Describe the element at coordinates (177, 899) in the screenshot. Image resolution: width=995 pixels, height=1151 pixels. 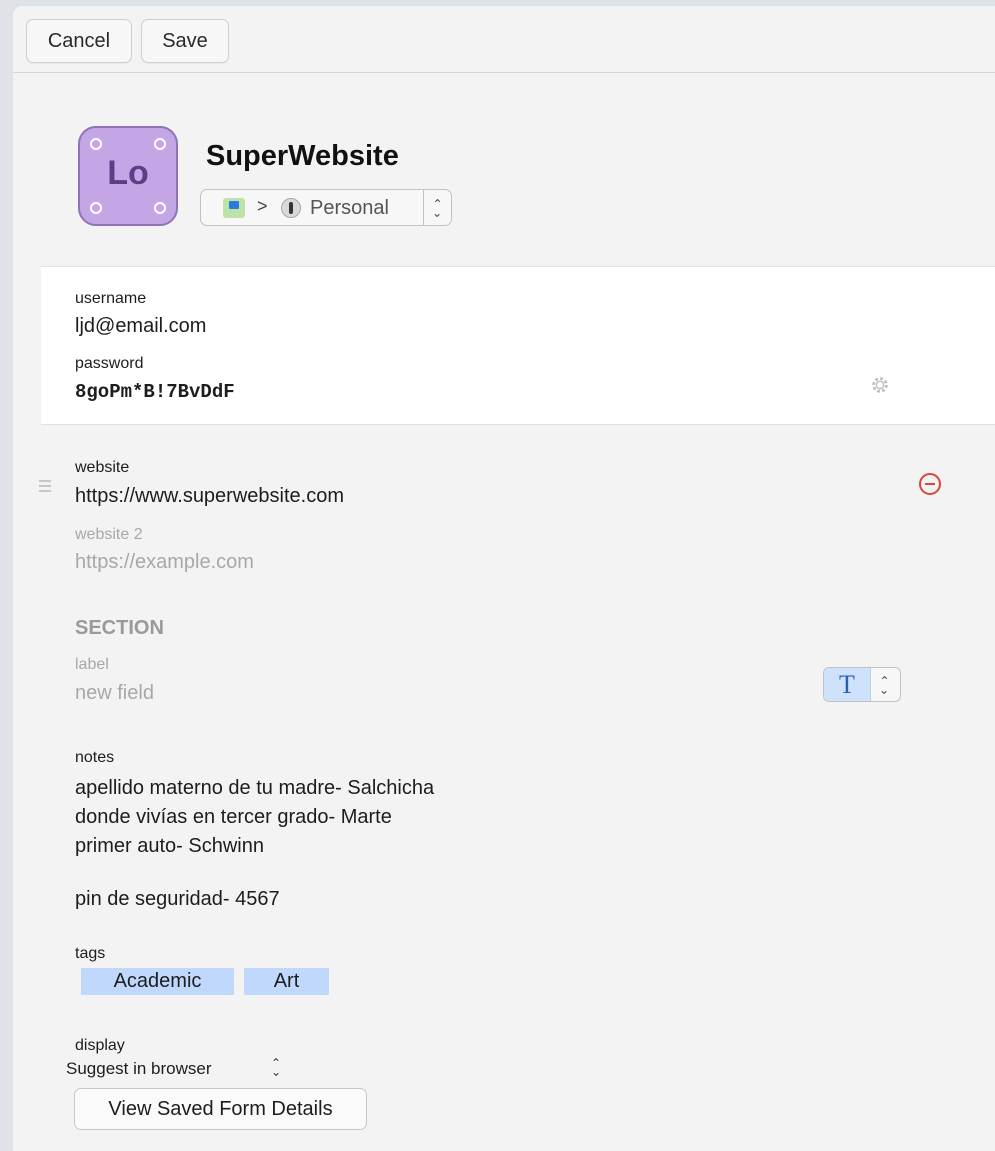
I see `notes-line: pin de seguridad- 4567` at that location.